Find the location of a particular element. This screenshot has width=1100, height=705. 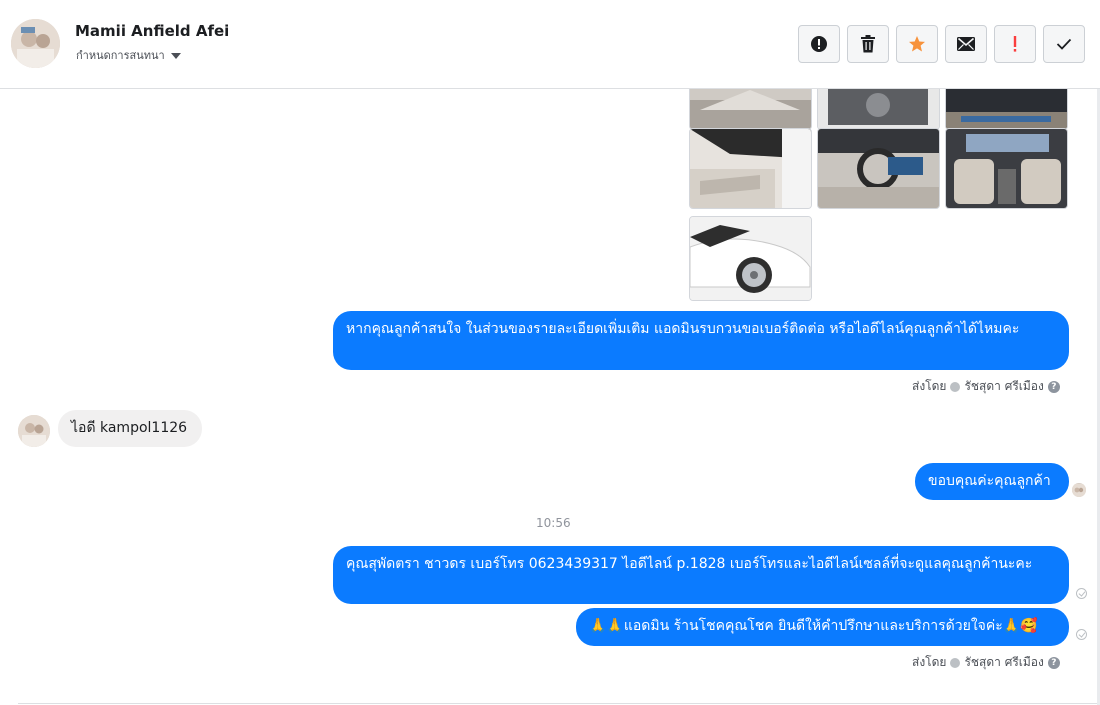

check-icon is located at coordinates (1064, 44).